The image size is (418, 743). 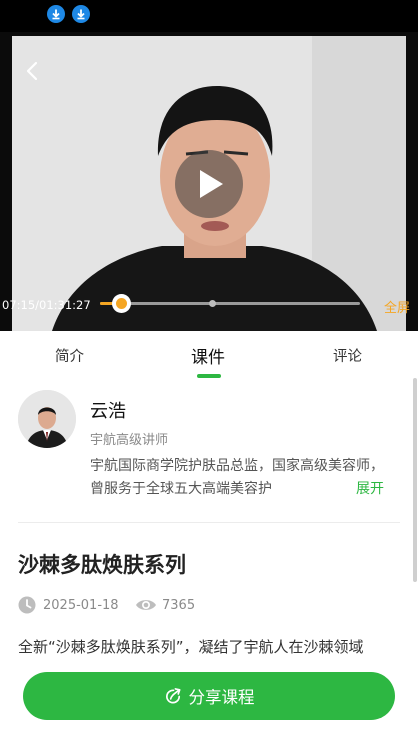 I want to click on avatar, so click(x=47, y=419).